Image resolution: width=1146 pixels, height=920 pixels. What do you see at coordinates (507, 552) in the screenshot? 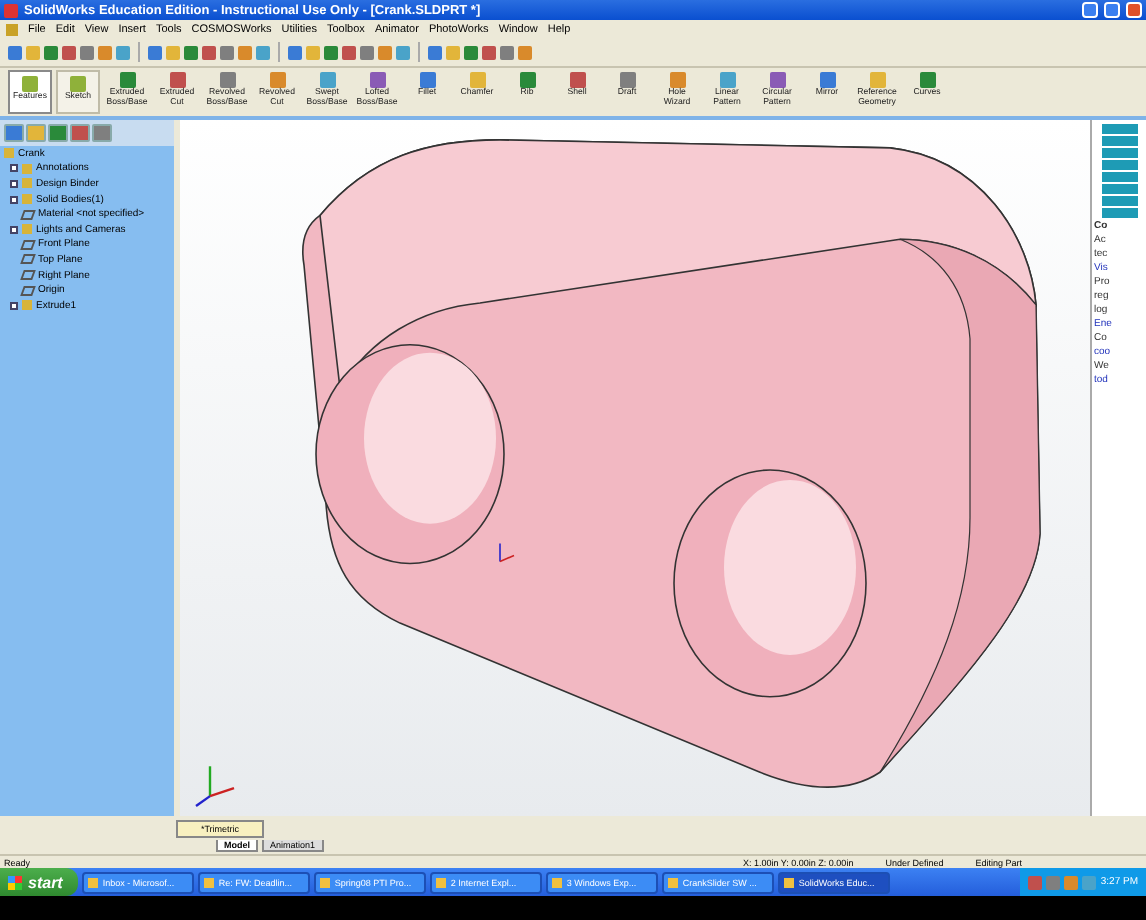
I see `origin-icon` at bounding box center [507, 552].